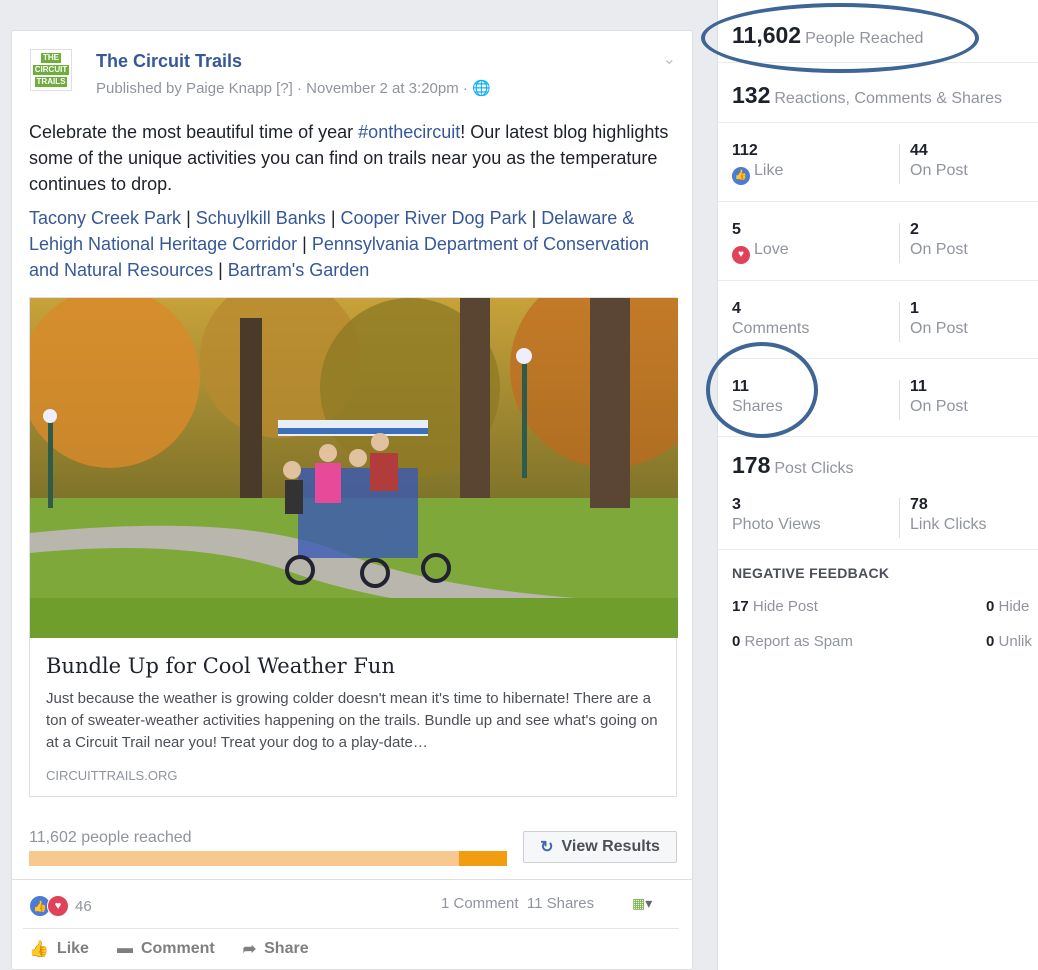  What do you see at coordinates (776, 515) in the screenshot?
I see `photo-views: 3 Photo Views` at bounding box center [776, 515].